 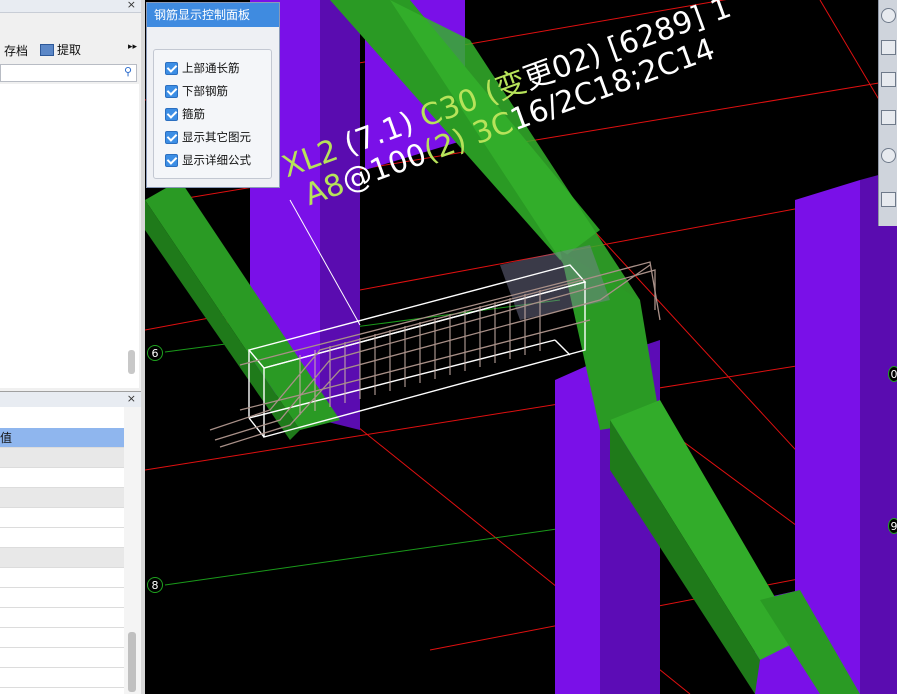 I want to click on search-icon: ⚲, so click(x=128, y=71).